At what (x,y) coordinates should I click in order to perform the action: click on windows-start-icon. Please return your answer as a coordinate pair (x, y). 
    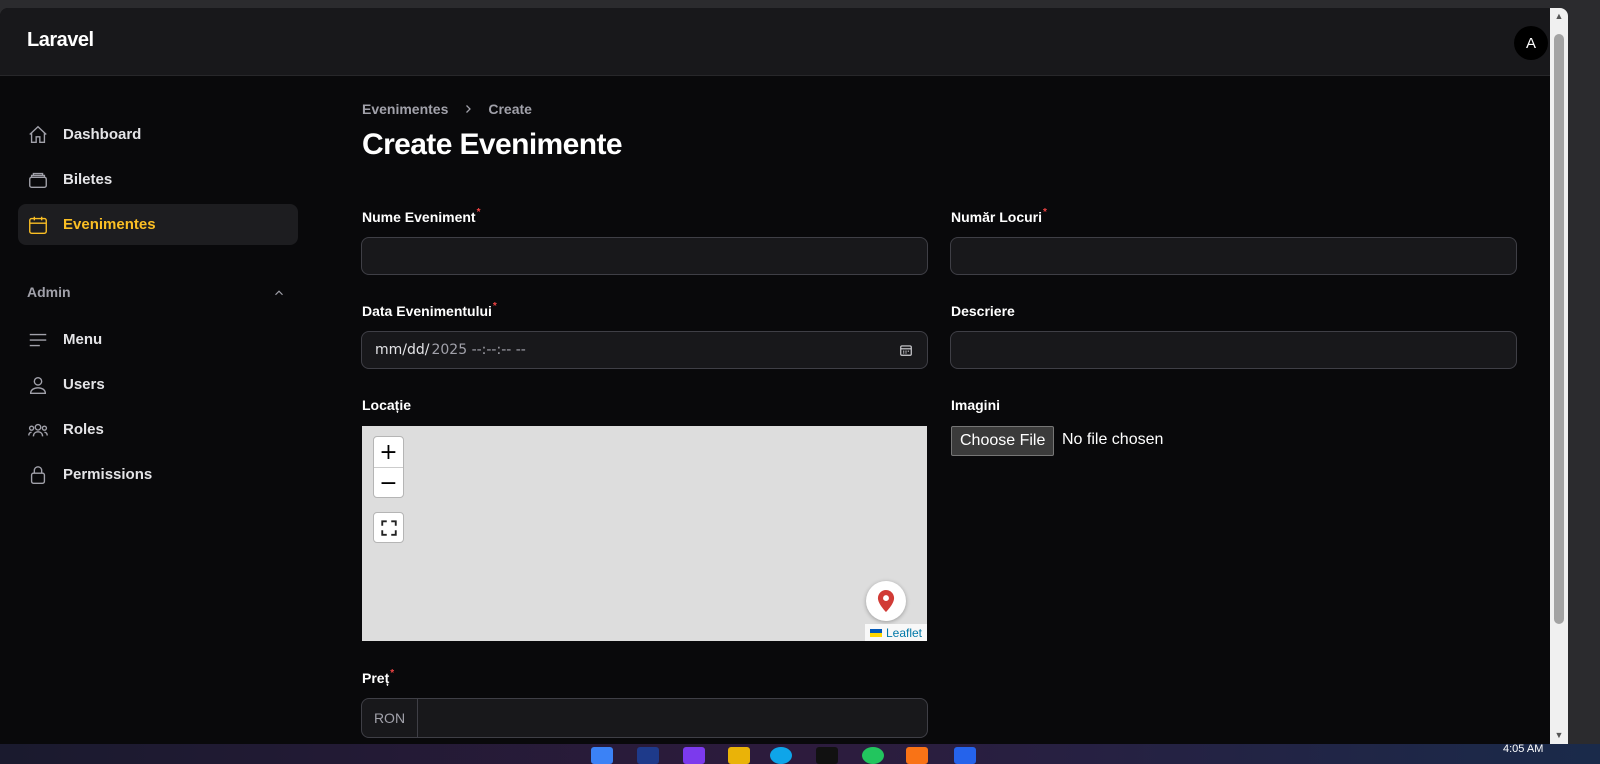
    Looking at the image, I should click on (602, 755).